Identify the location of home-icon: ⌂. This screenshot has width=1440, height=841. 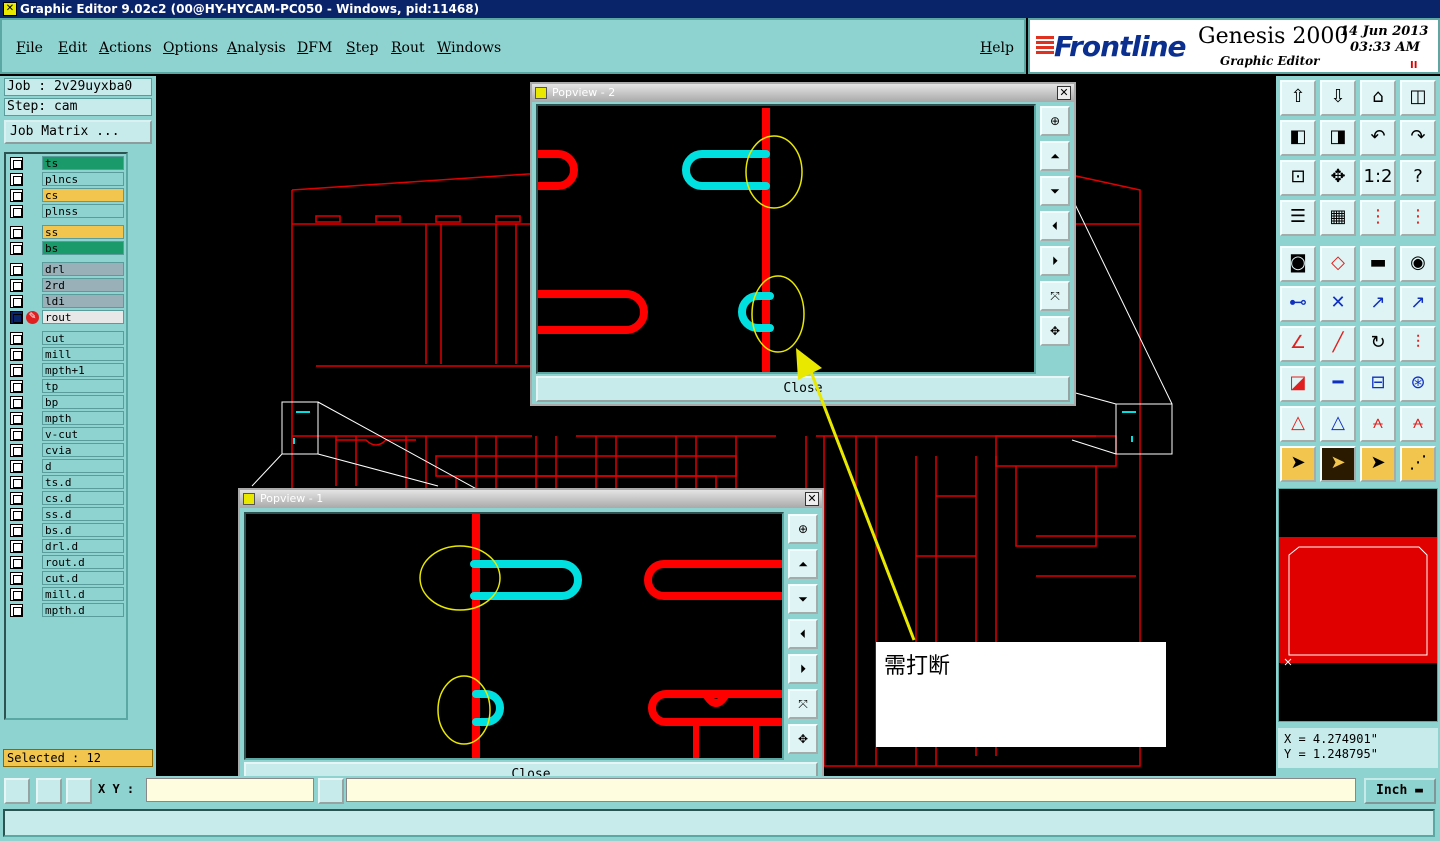
(1378, 98).